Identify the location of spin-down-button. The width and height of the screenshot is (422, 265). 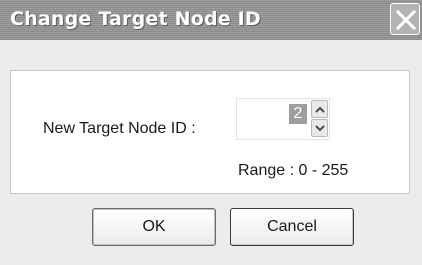
(319, 128).